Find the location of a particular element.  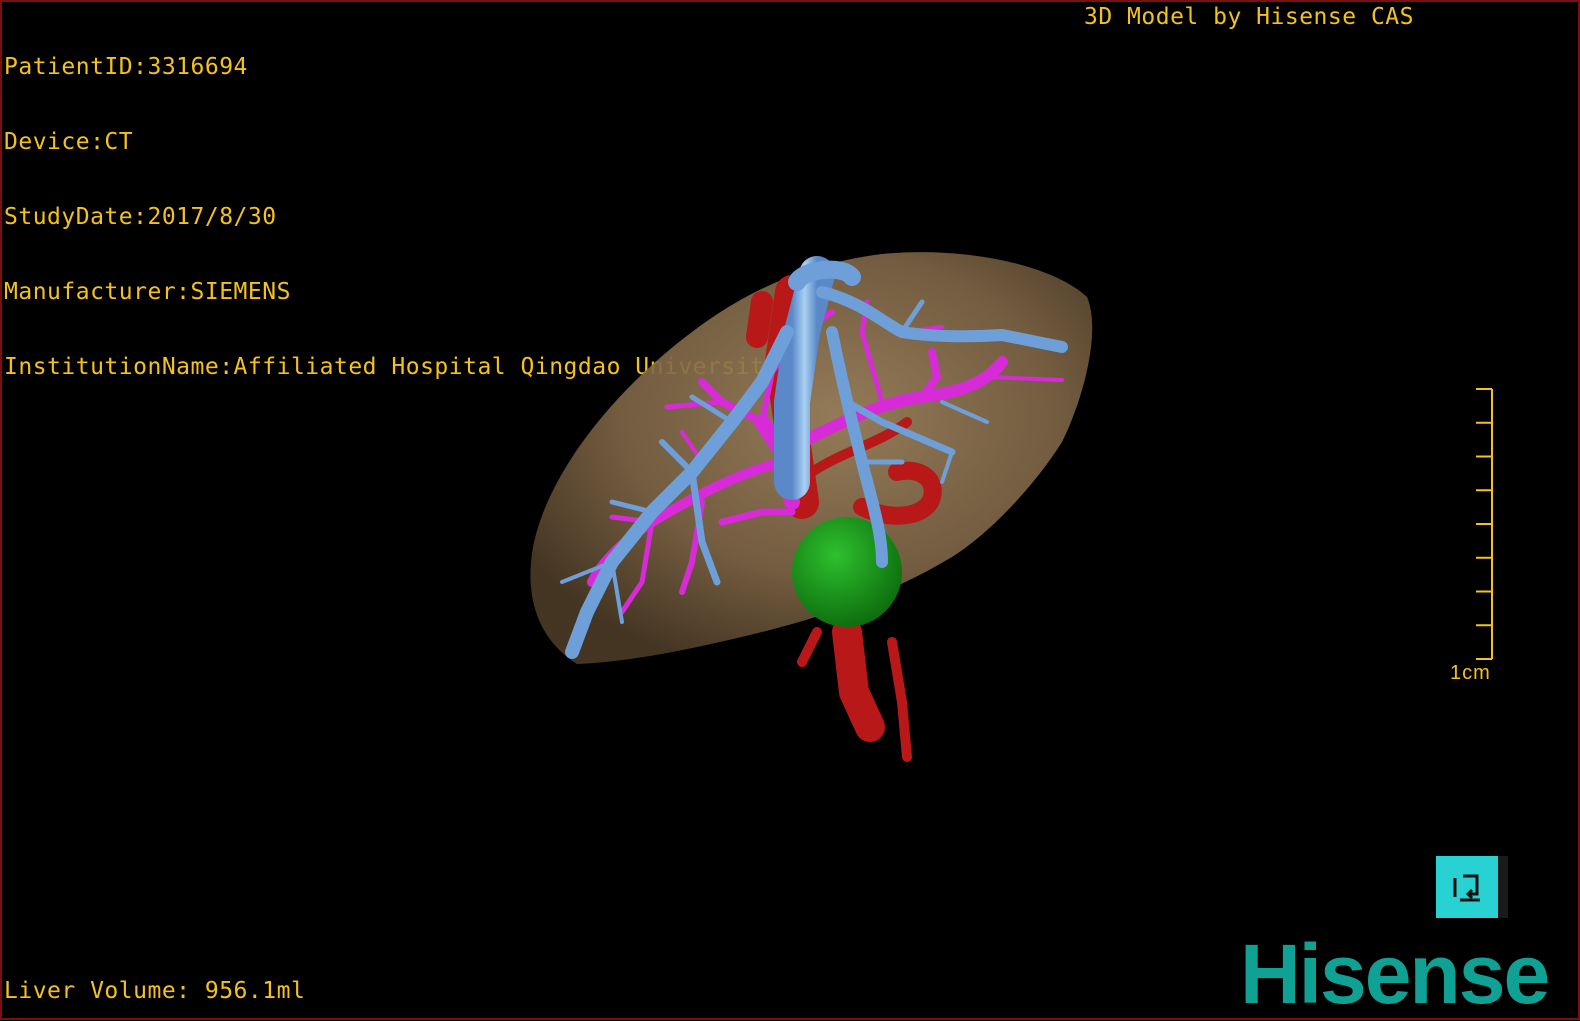

scale-label: 1cm is located at coordinates (1470, 673).